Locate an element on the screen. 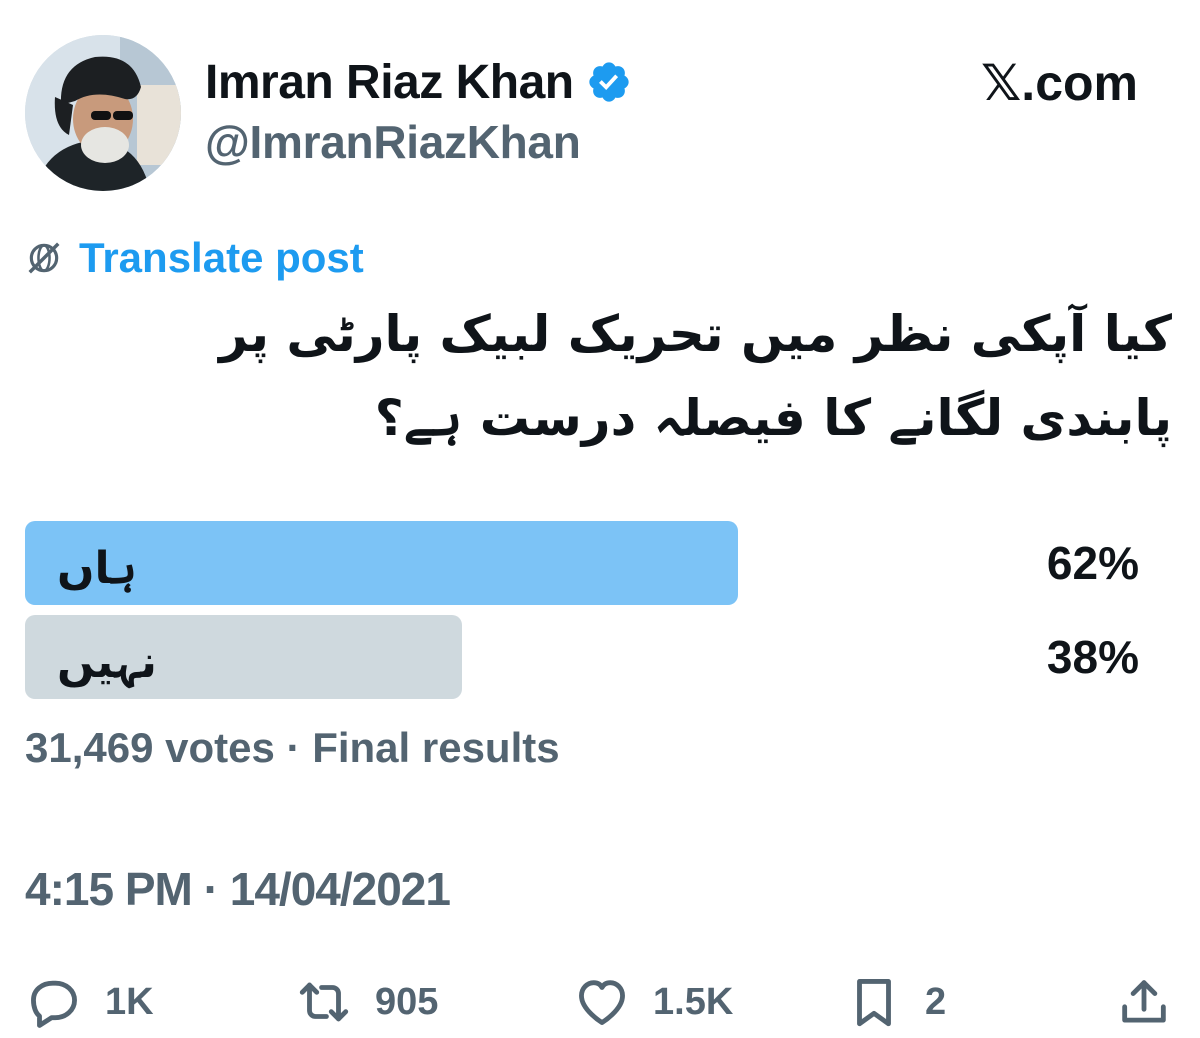 This screenshot has height=1038, width=1200. poll-status: Final results is located at coordinates (436, 747).